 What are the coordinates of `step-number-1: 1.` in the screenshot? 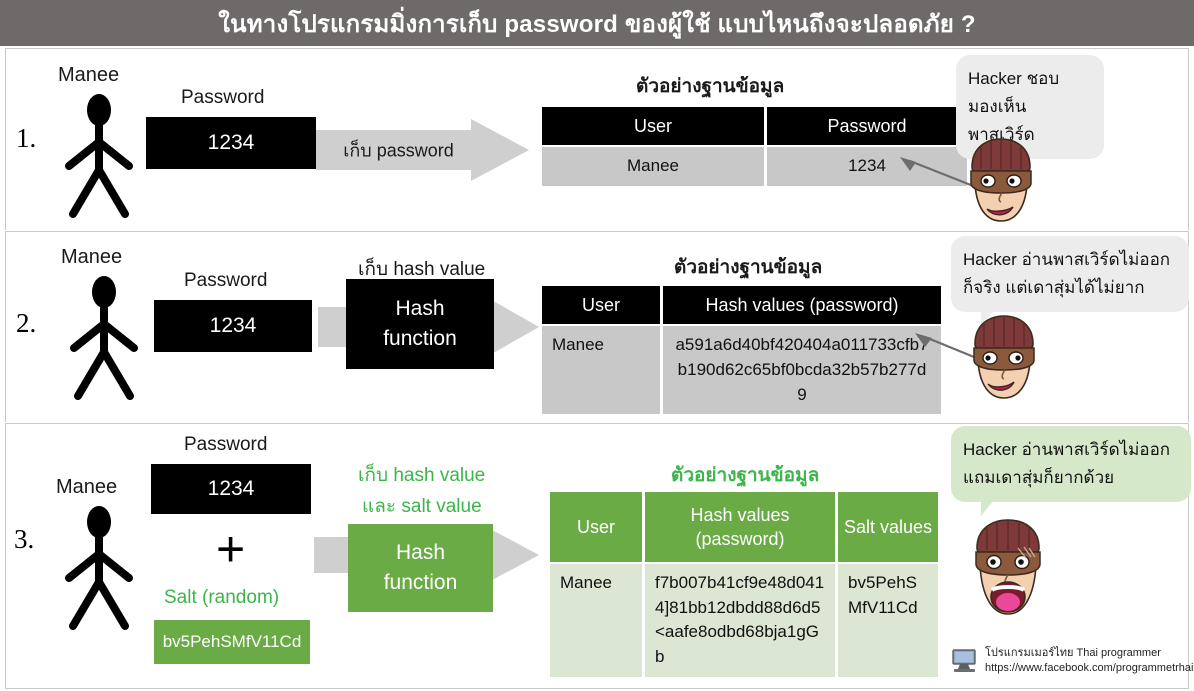 It's located at (26, 138).